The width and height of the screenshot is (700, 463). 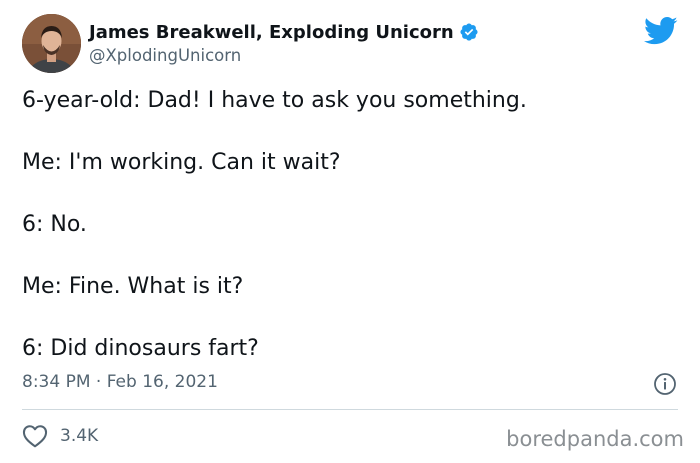 I want to click on tweet-line: 6: No., so click(x=54, y=224).